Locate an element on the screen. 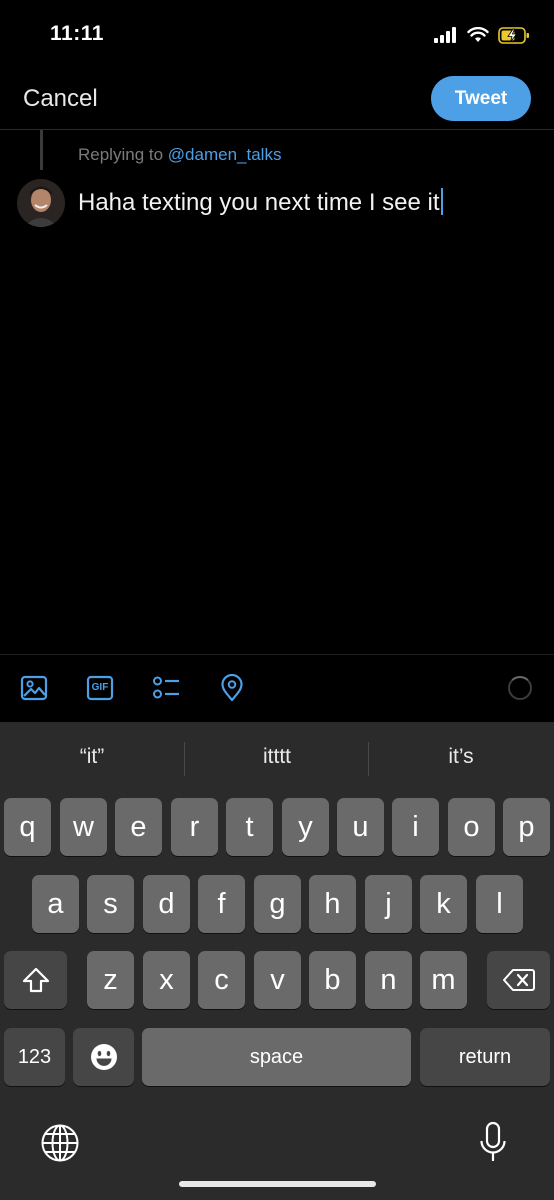  key-r: r is located at coordinates (194, 827).